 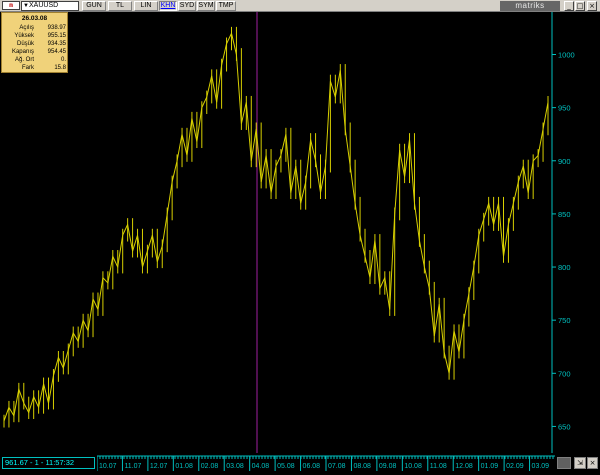 I want to click on maximize-button: □, so click(x=580, y=6).